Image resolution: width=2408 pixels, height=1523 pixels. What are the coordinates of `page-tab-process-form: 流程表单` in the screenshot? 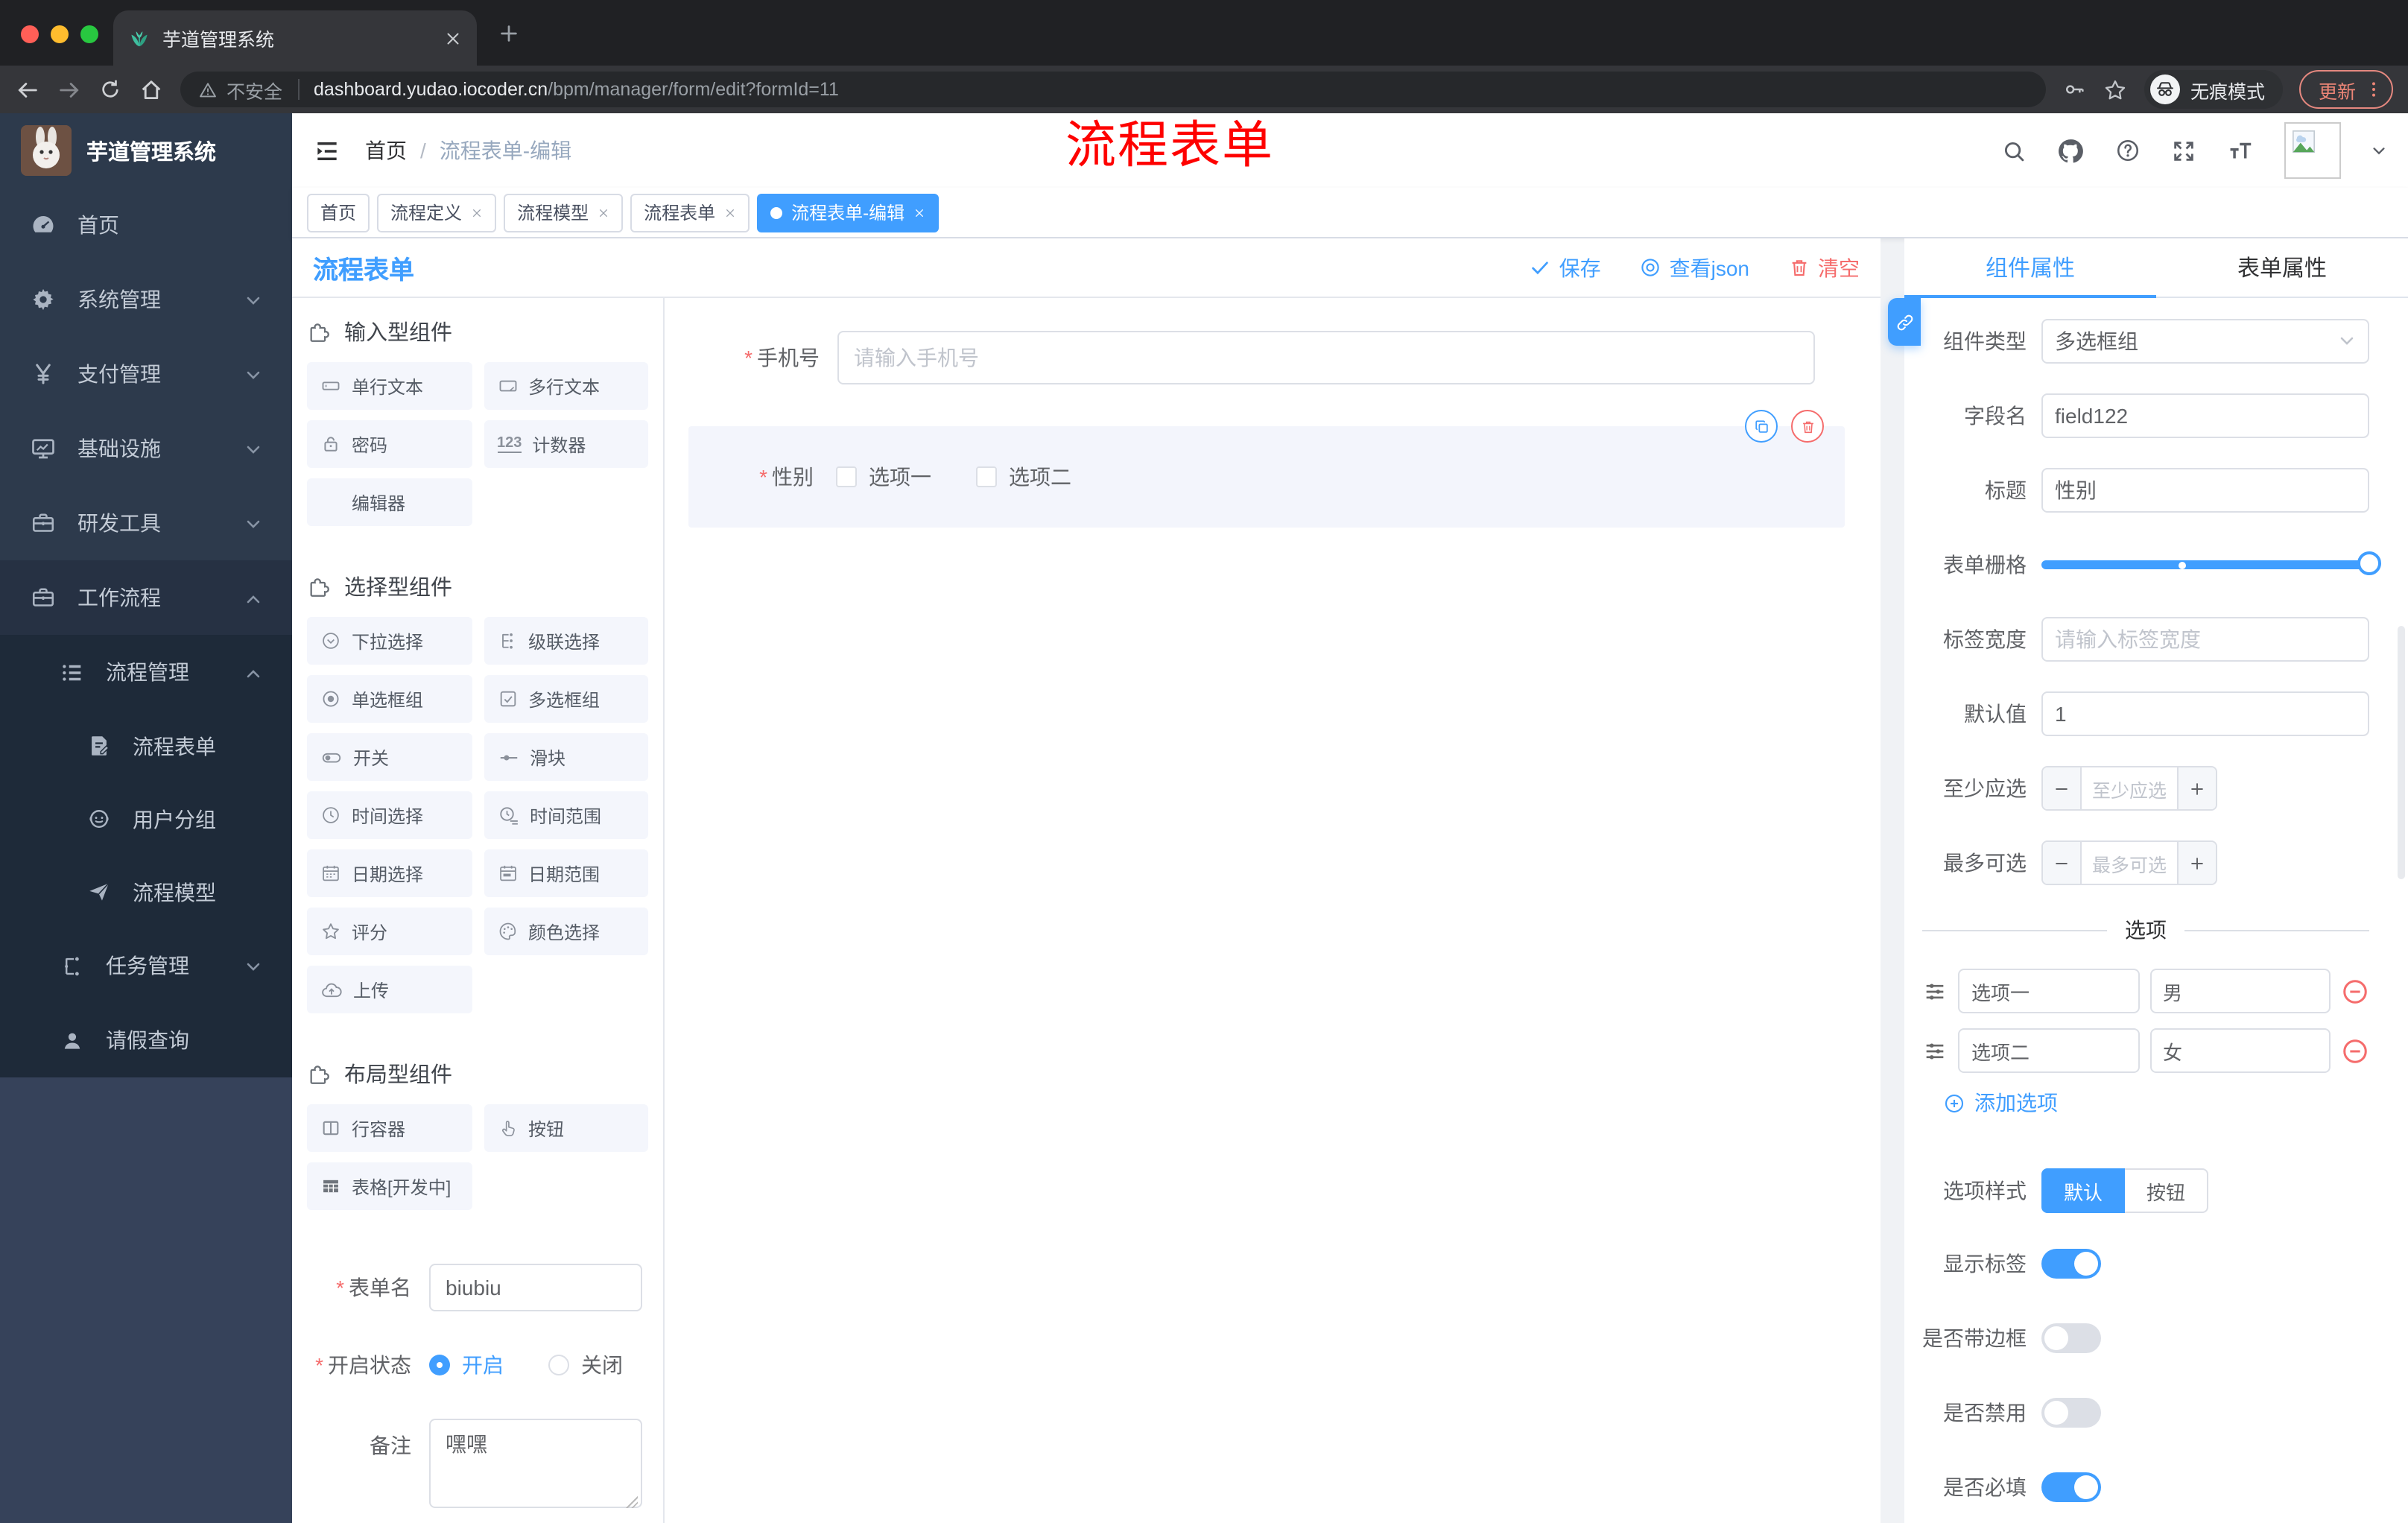 It's located at (690, 213).